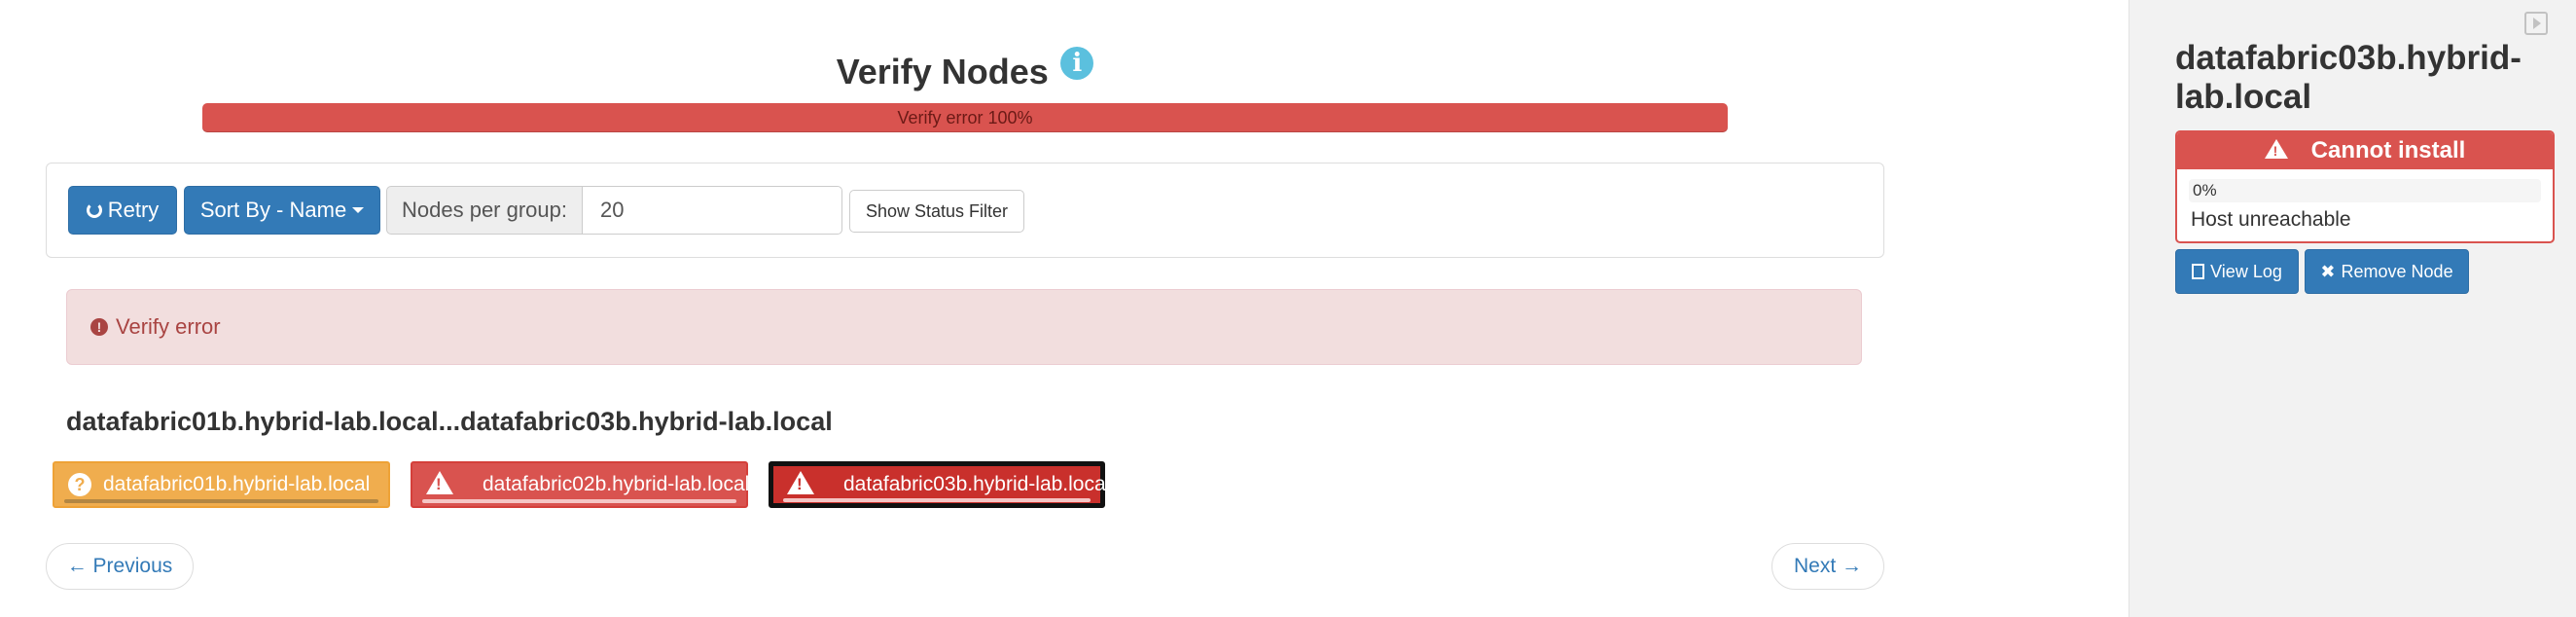  What do you see at coordinates (616, 484) in the screenshot?
I see `node-label: datafabric02b.hybrid-lab.local` at bounding box center [616, 484].